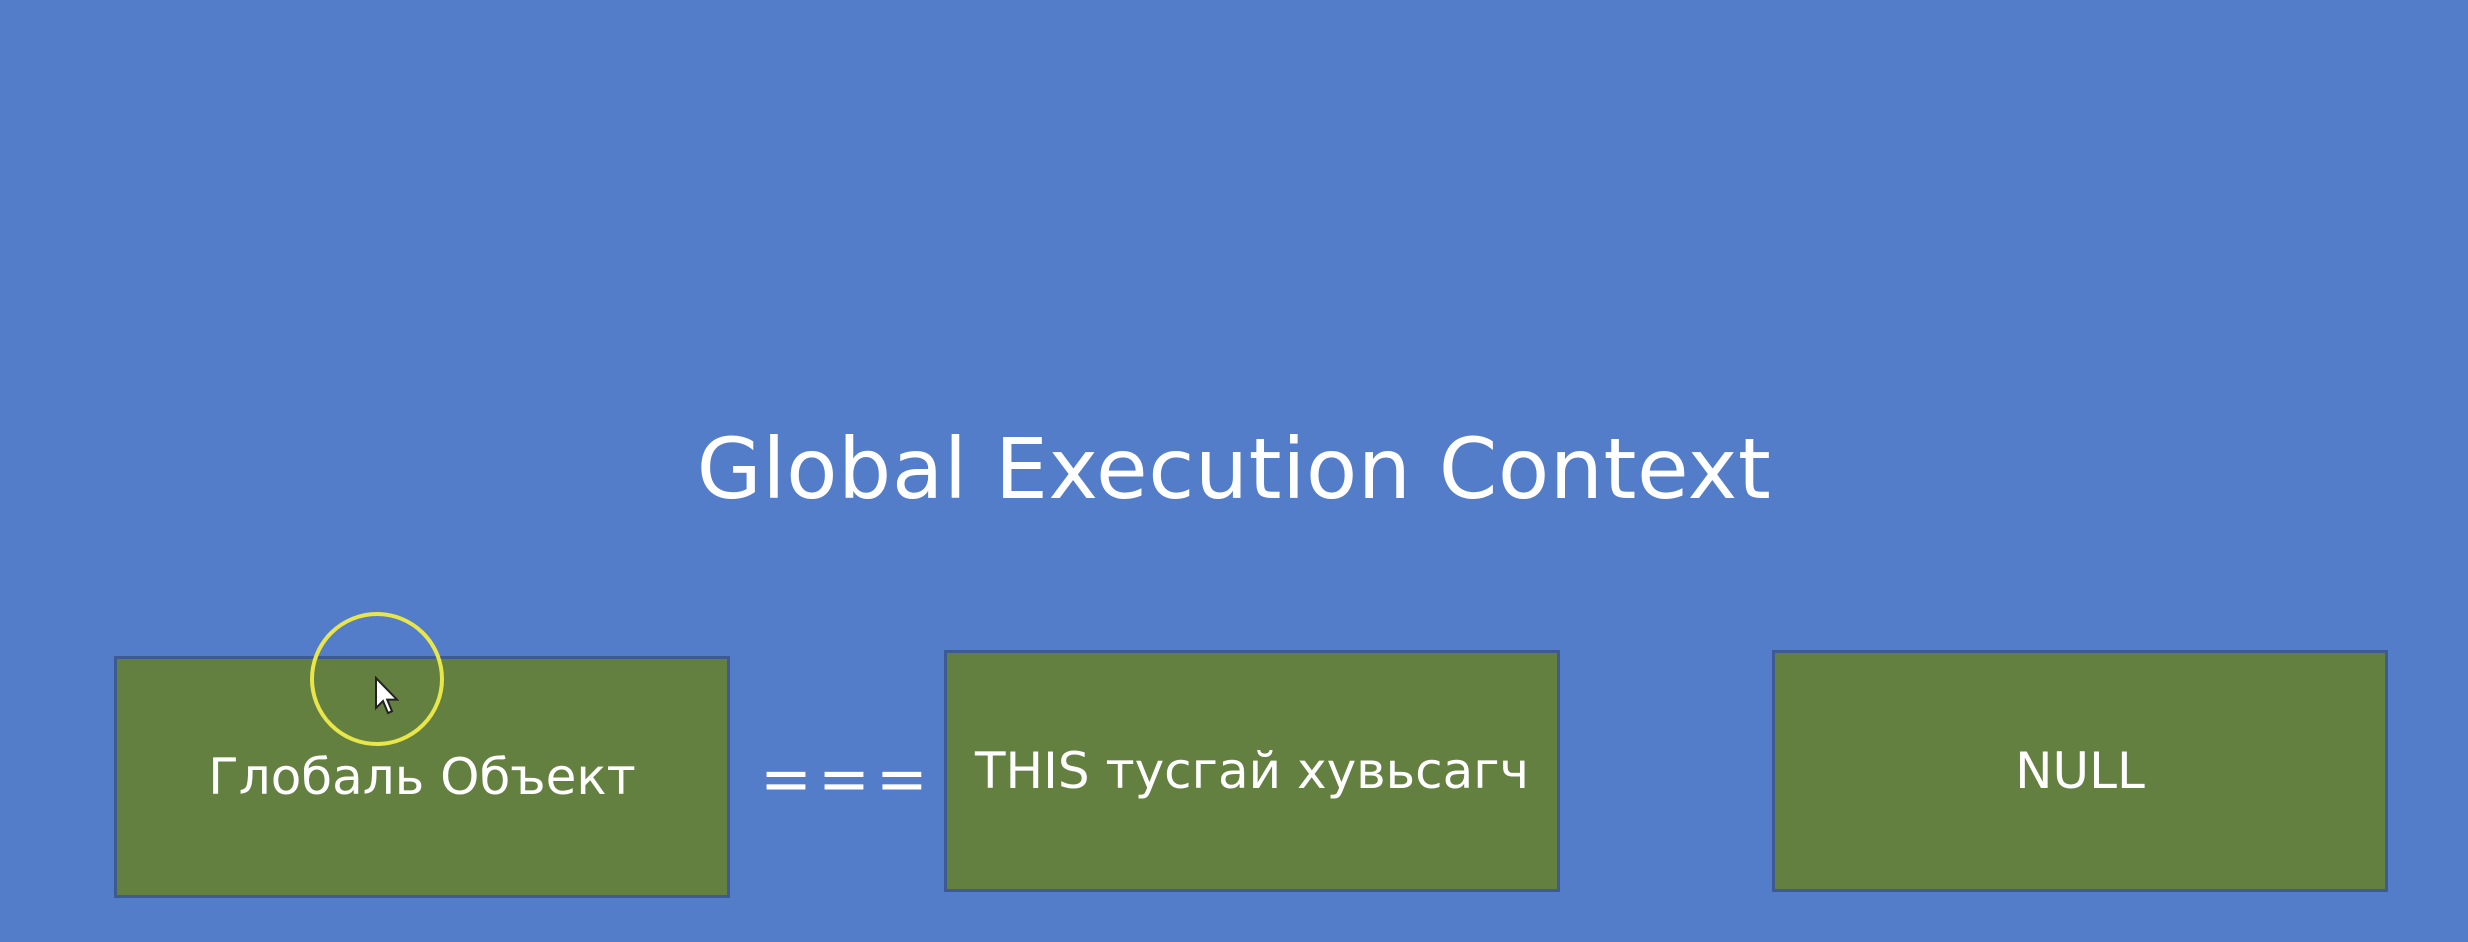 The height and width of the screenshot is (942, 2468). What do you see at coordinates (422, 777) in the screenshot?
I see `global-object-label: Глобаль Объект` at bounding box center [422, 777].